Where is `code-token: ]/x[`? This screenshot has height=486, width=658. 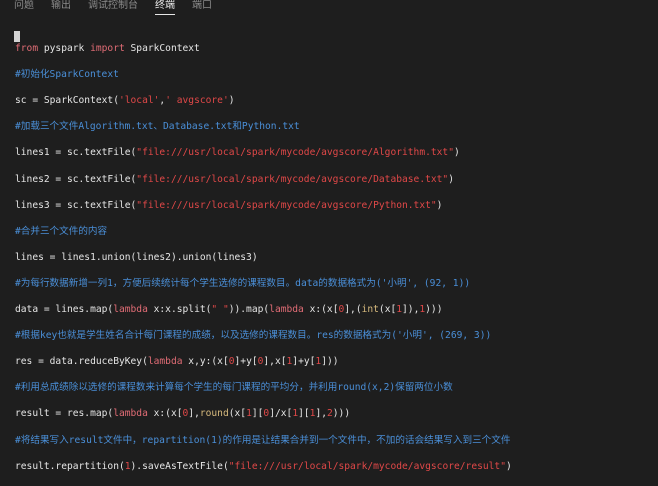 code-token: ]/x[ is located at coordinates (281, 414).